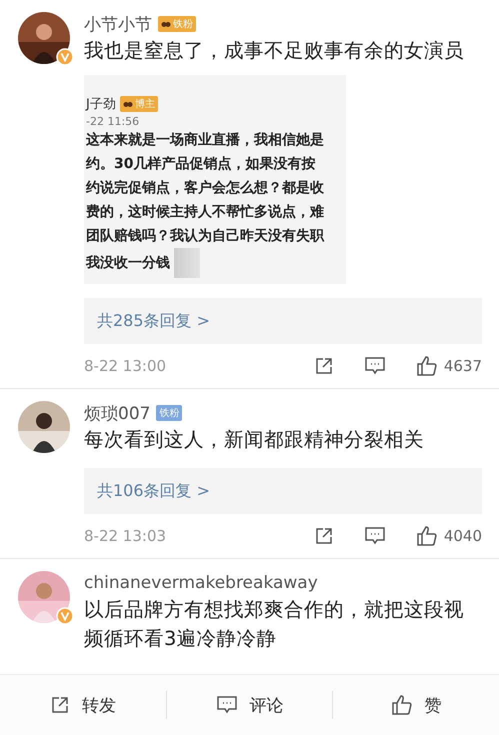 This screenshot has height=735, width=499. I want to click on comment-time: 8-22 13:00, so click(126, 366).